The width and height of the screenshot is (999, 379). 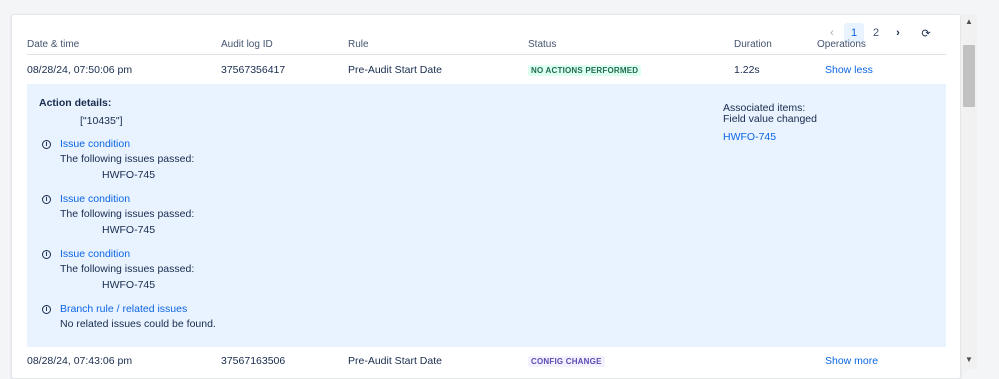 What do you see at coordinates (101, 121) in the screenshot?
I see `action-details-value: ["10435"]` at bounding box center [101, 121].